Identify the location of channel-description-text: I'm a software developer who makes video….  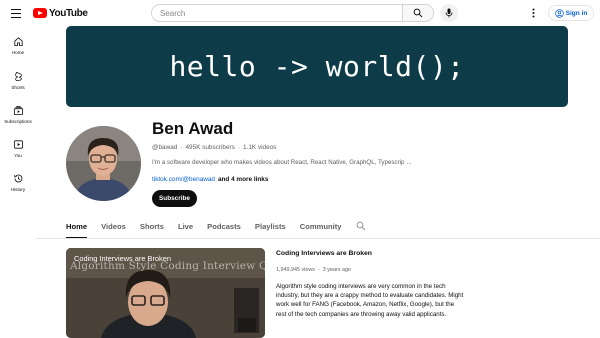
(278, 162).